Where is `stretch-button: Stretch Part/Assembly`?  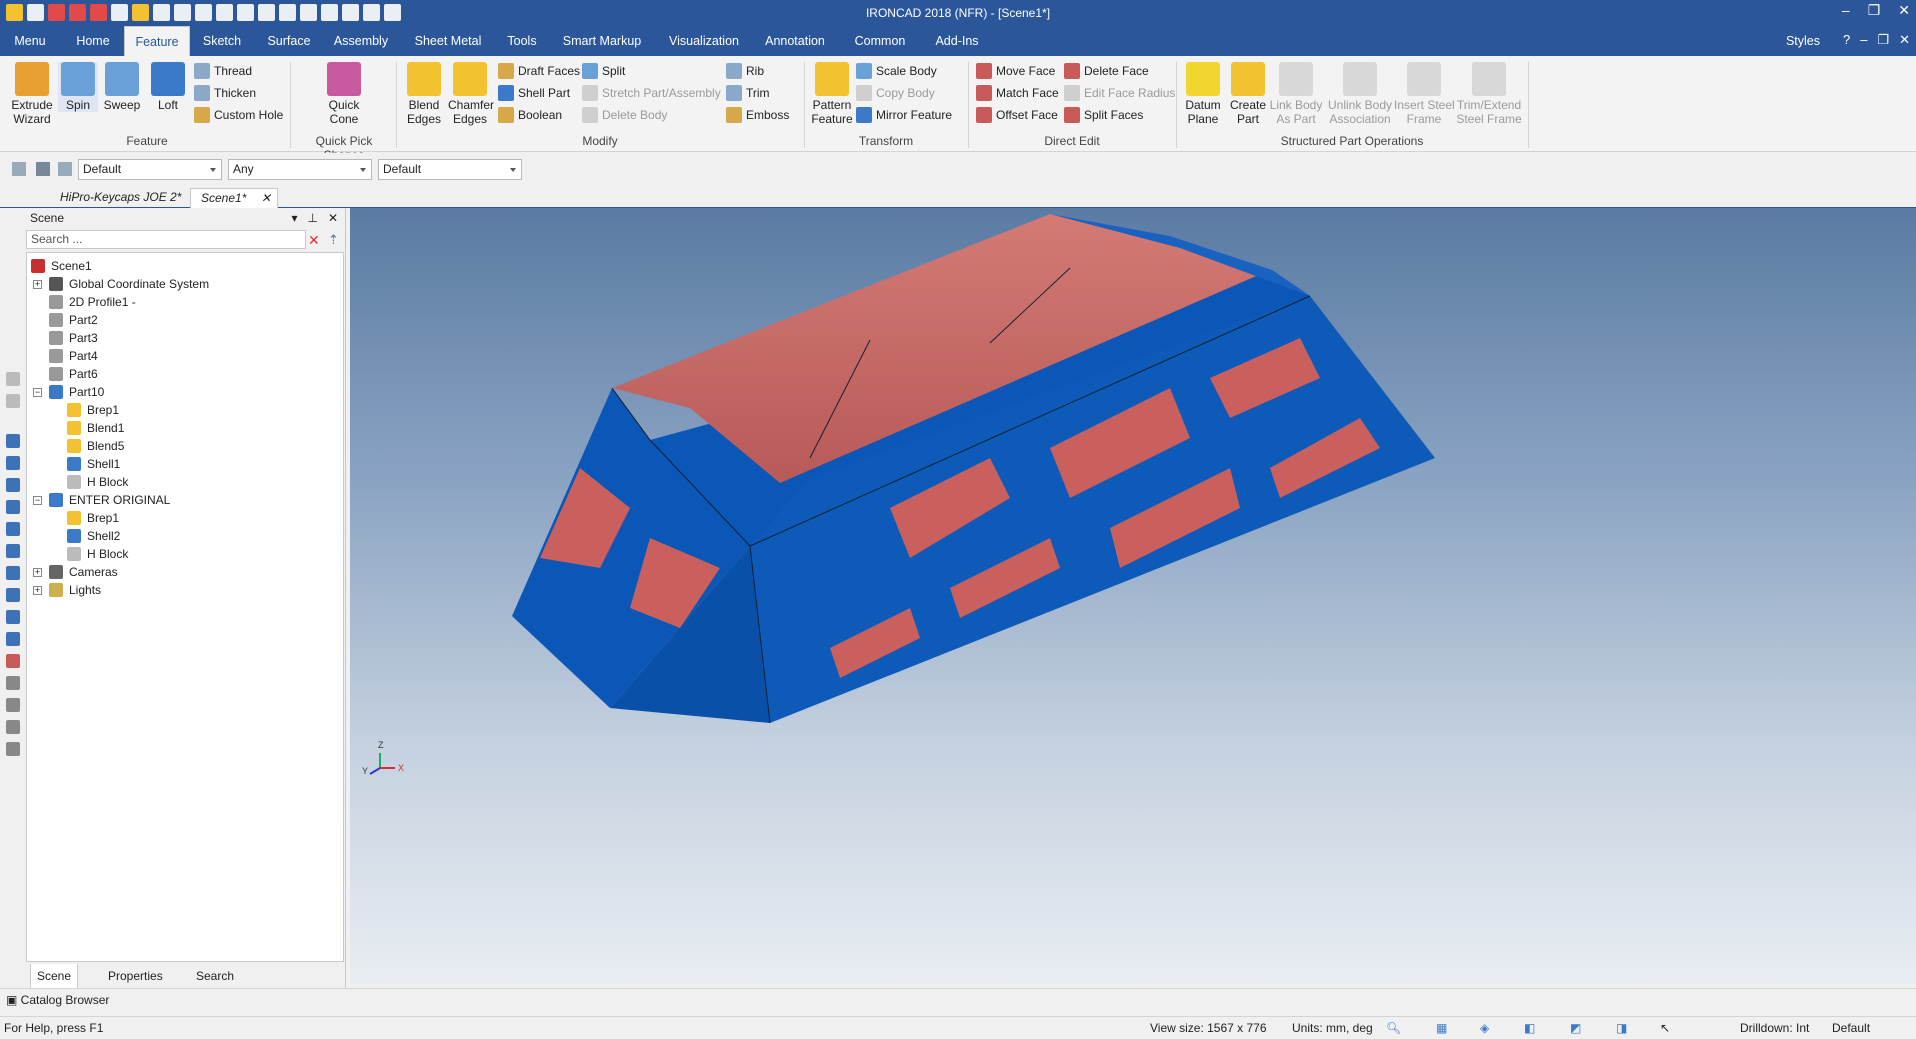
stretch-button: Stretch Part/Assembly is located at coordinates (651, 93).